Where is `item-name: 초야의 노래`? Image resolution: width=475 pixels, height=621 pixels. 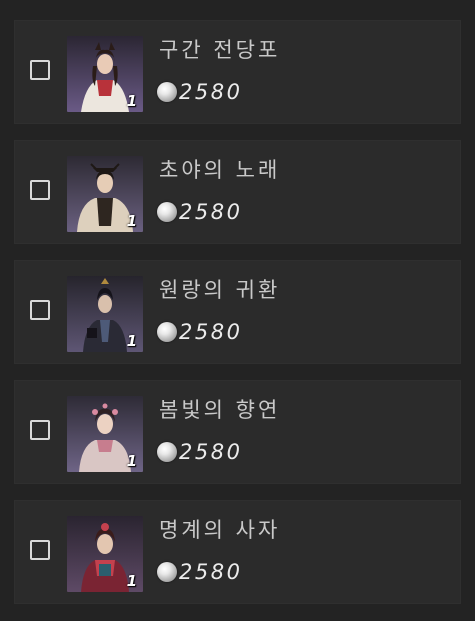
item-name: 초야의 노래 is located at coordinates (220, 170).